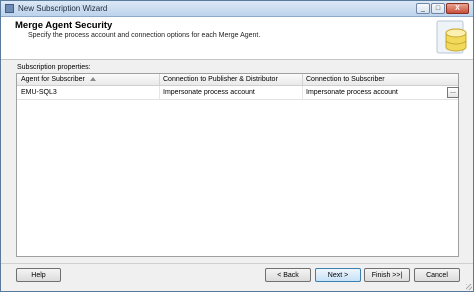 The width and height of the screenshot is (474, 292). I want to click on title-bar: New Subscription Wizard _ □ X, so click(237, 9).